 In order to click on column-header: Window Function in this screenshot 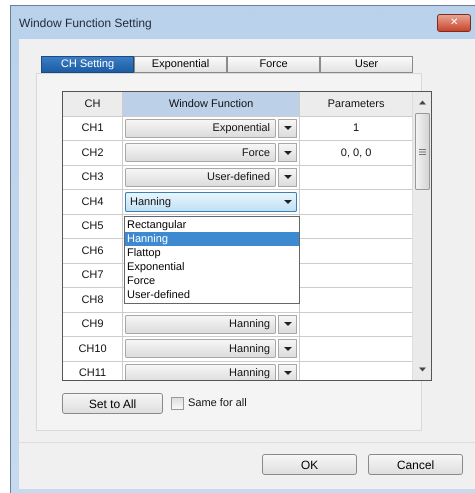, I will do `click(211, 104)`.